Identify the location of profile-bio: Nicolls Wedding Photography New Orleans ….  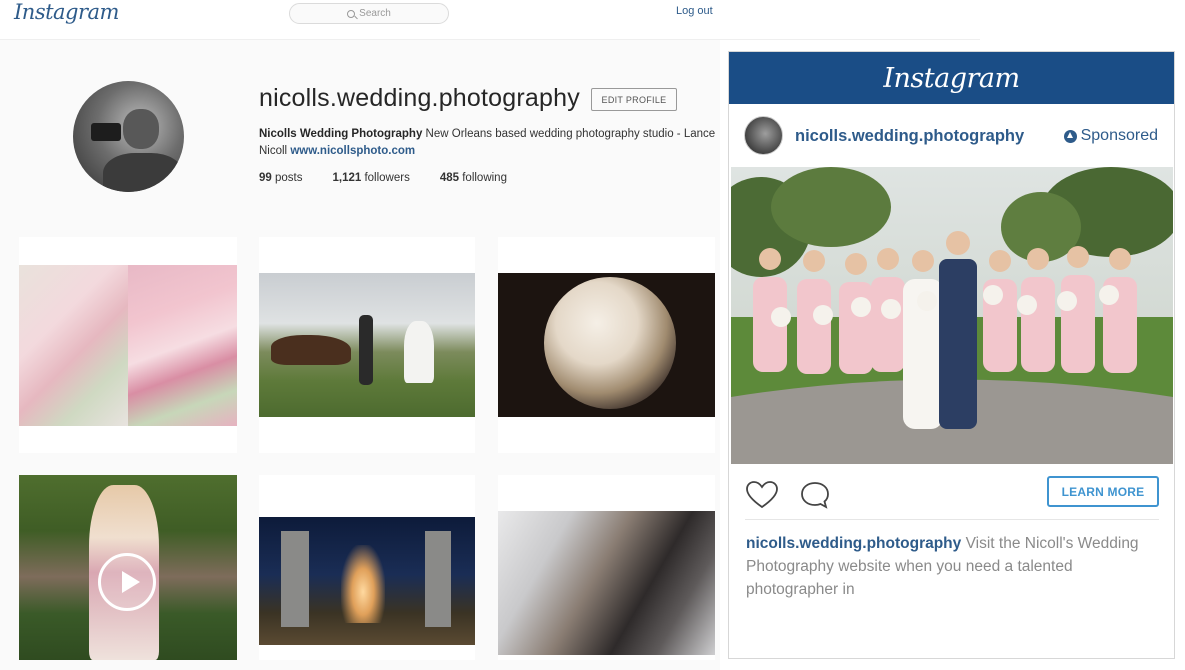
(489, 143).